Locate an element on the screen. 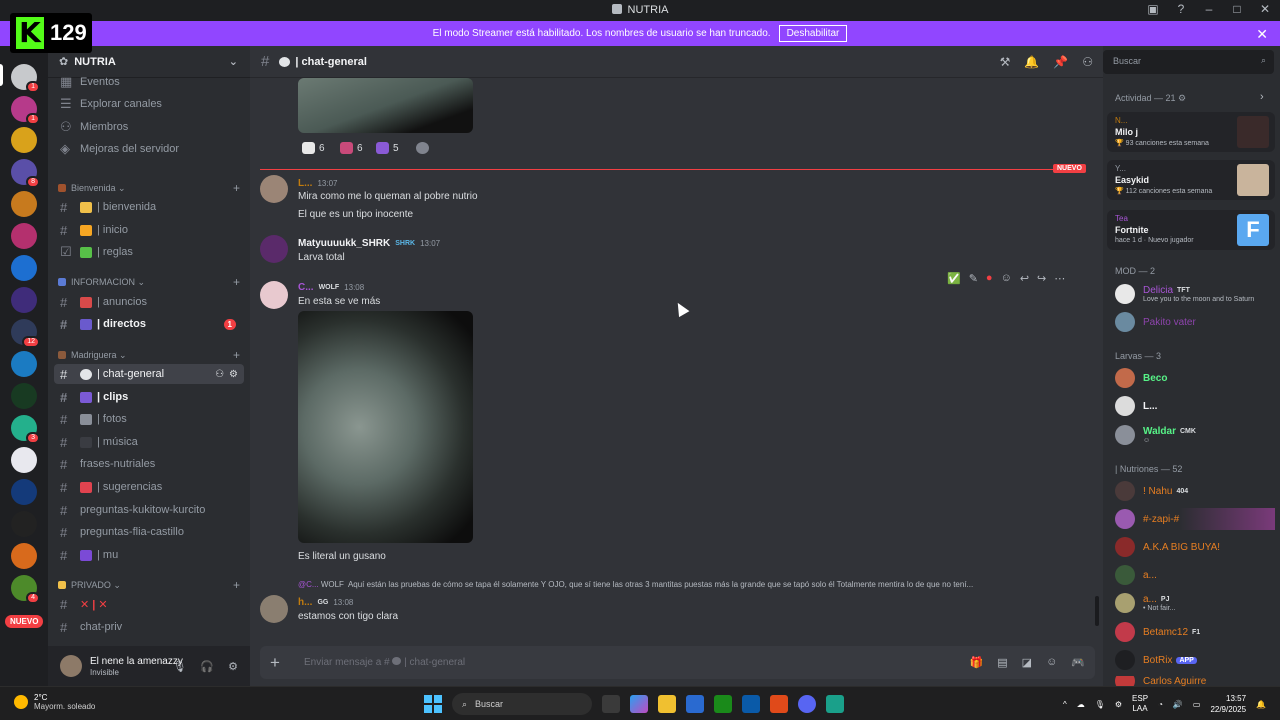 Image resolution: width=1280 pixels, height=720 pixels. xbox-icon is located at coordinates (723, 704).